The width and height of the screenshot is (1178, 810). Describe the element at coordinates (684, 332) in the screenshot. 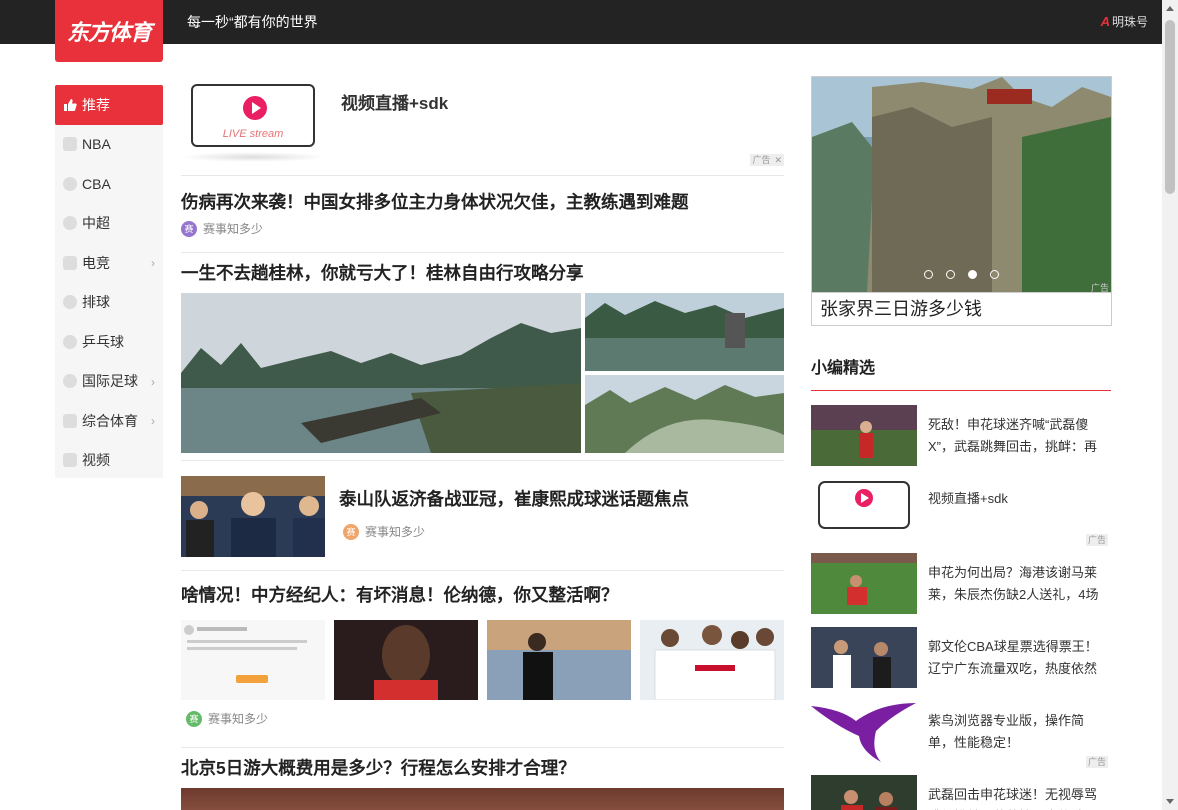

I see `guilin-pavilion-image` at that location.